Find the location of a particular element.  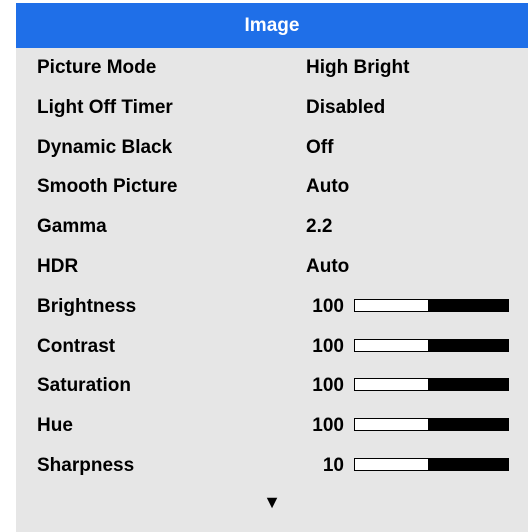

hue-slider is located at coordinates (431, 425).